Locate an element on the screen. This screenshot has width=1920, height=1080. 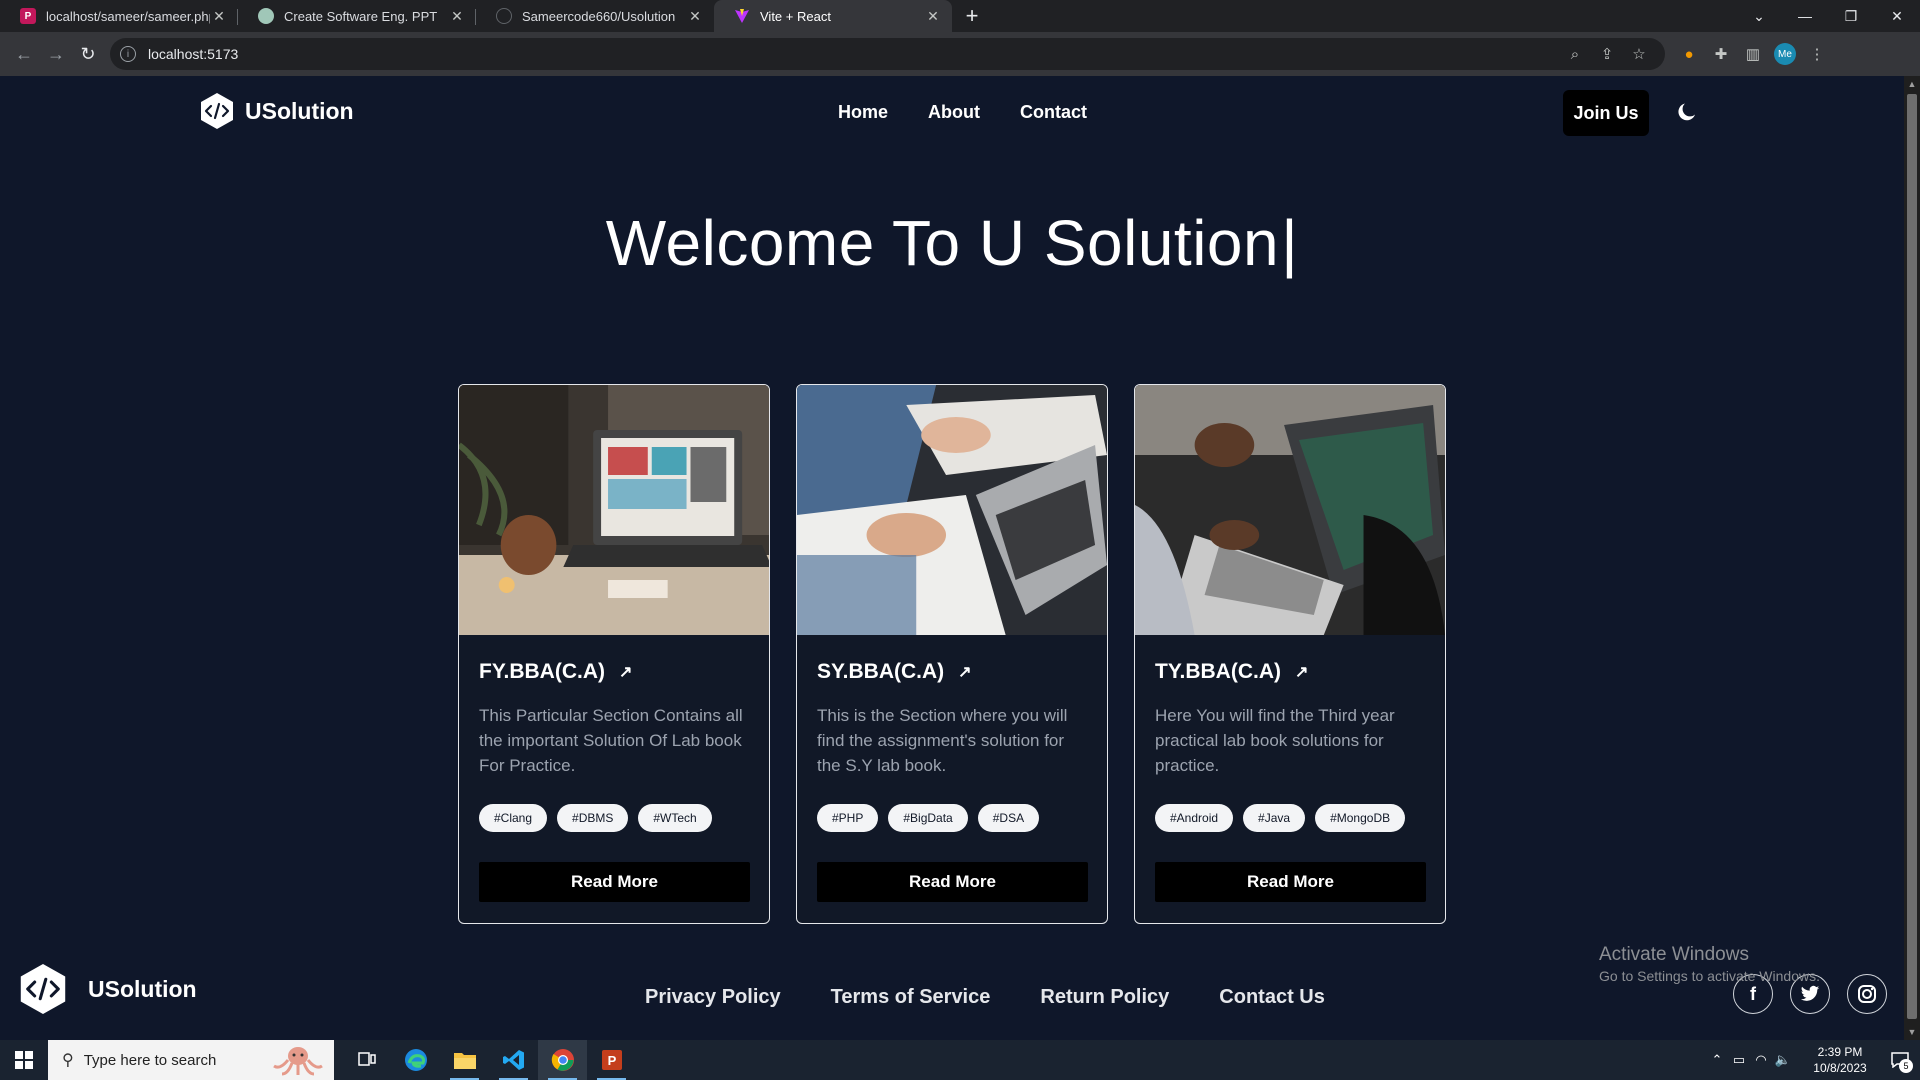
tag-chip: #Java is located at coordinates (1274, 818).